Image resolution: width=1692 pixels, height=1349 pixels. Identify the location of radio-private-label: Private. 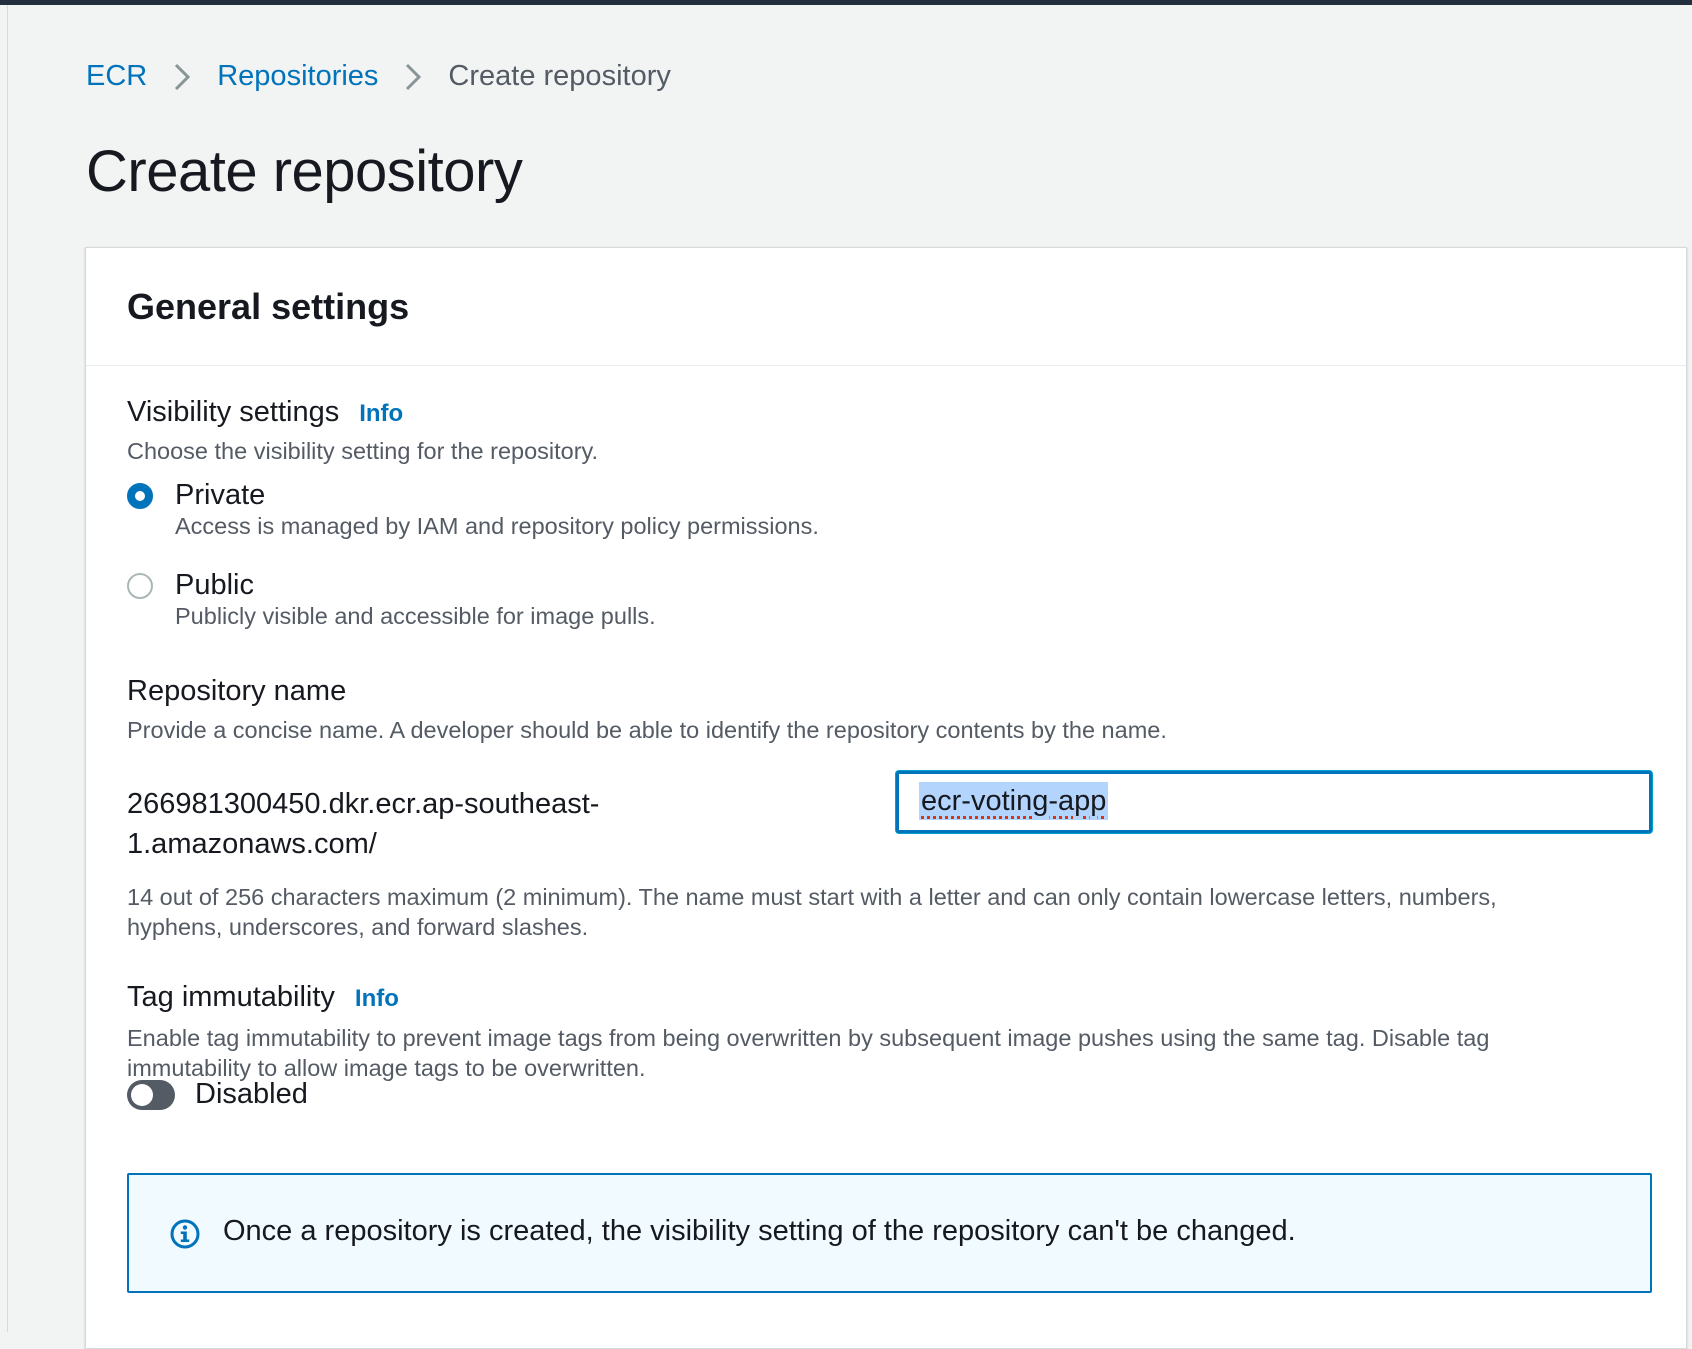
(220, 495).